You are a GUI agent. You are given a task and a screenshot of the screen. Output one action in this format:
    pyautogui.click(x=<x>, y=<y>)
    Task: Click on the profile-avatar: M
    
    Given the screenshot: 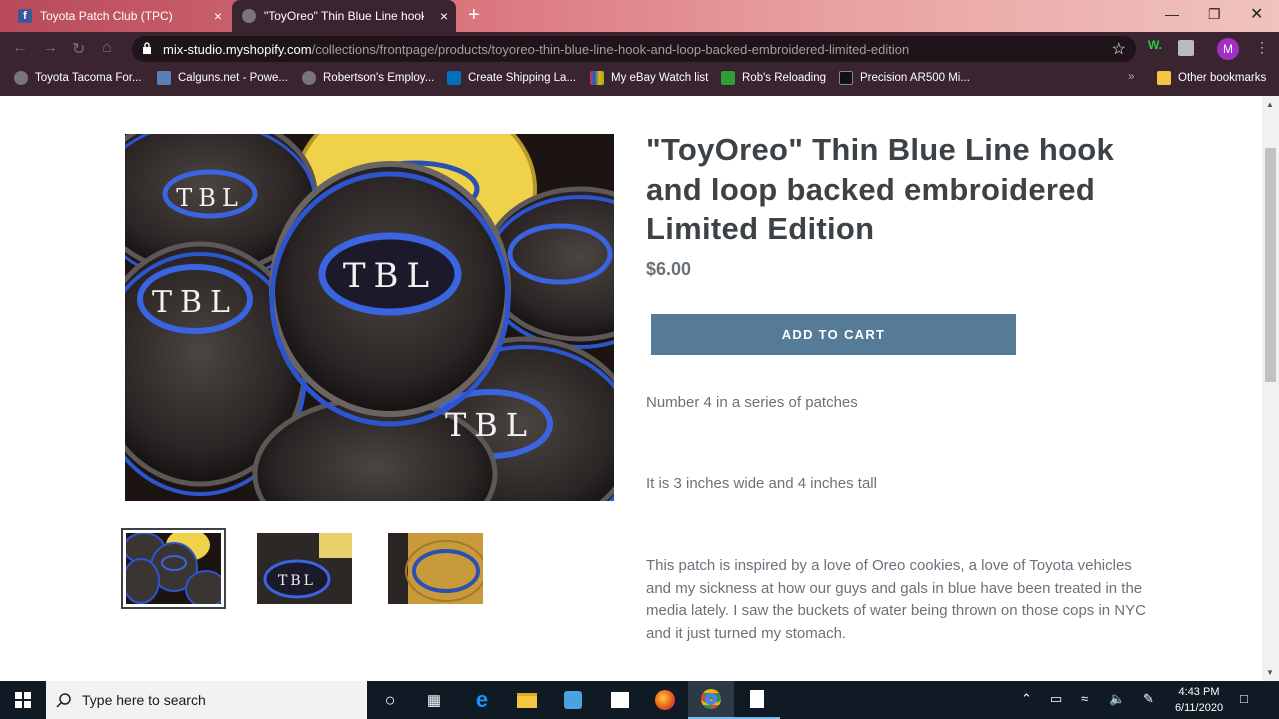 What is the action you would take?
    pyautogui.click(x=1228, y=49)
    